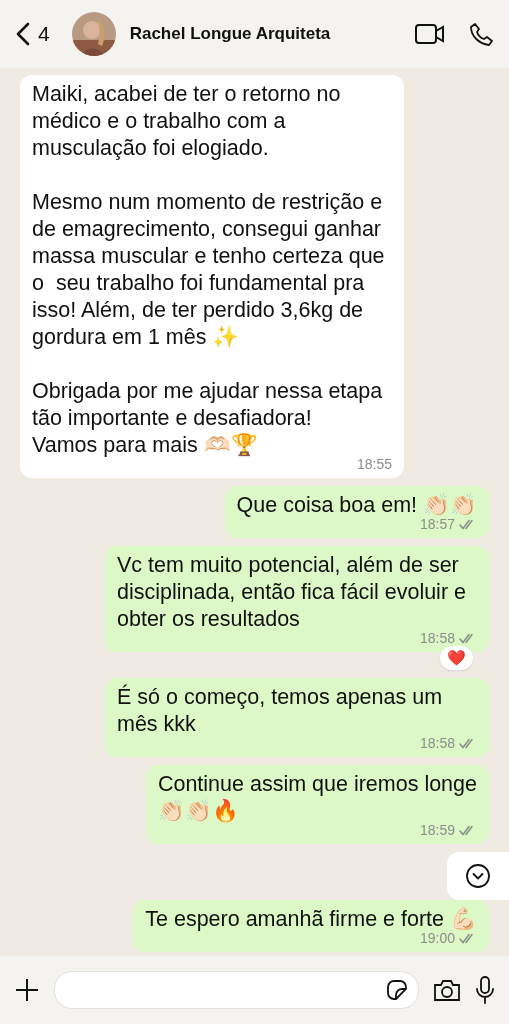 This screenshot has height=1024, width=509. Describe the element at coordinates (430, 34) in the screenshot. I see `video-call-button` at that location.